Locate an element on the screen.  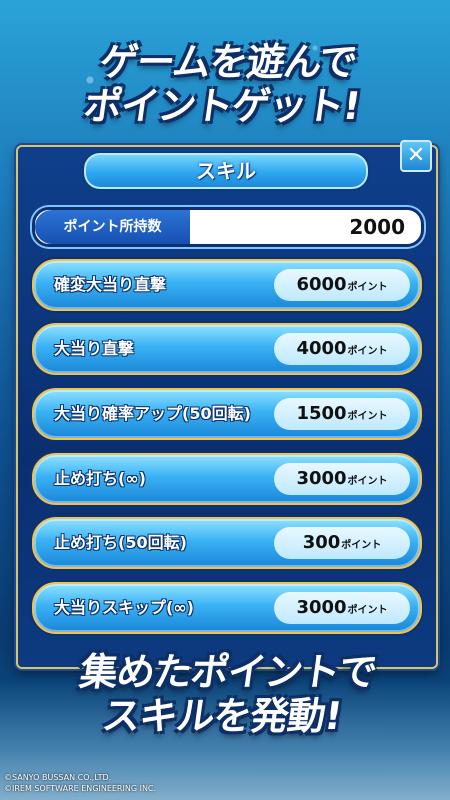
skill-cost: 6000ポイント is located at coordinates (342, 285).